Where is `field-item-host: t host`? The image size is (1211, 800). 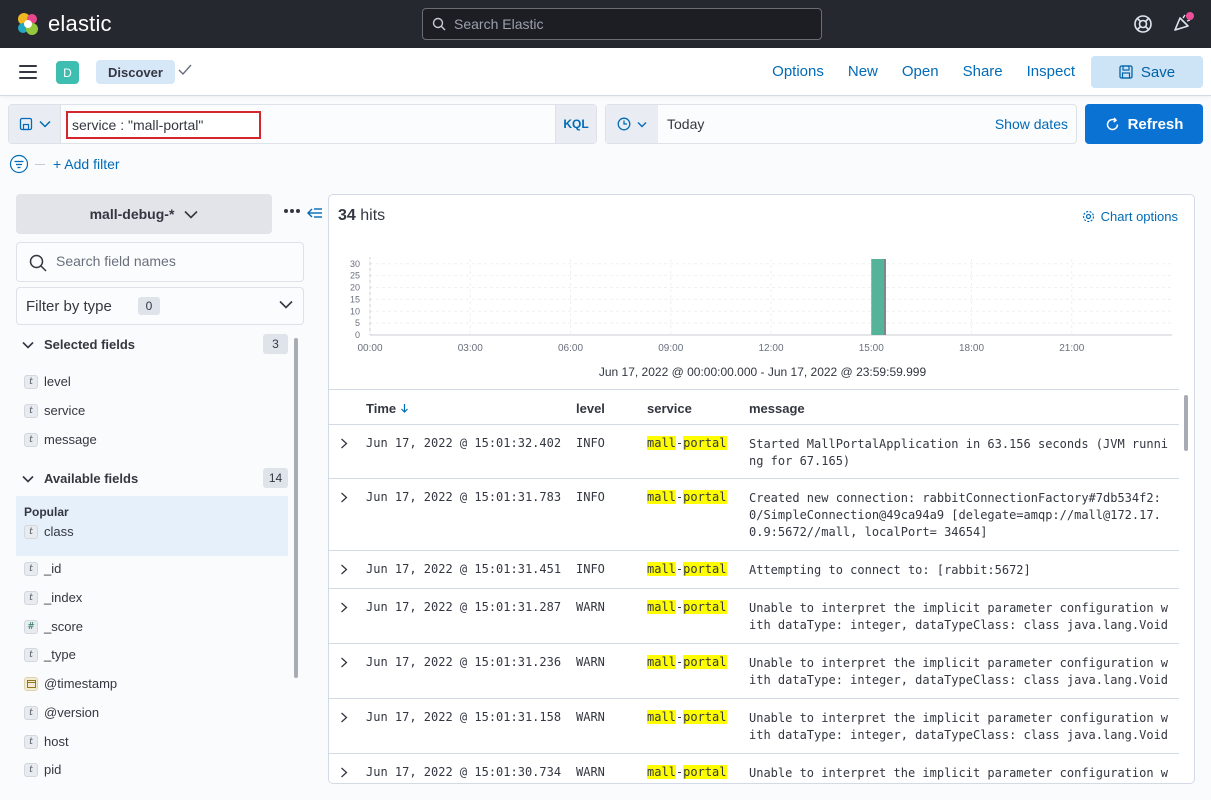
field-item-host: t host is located at coordinates (46, 741).